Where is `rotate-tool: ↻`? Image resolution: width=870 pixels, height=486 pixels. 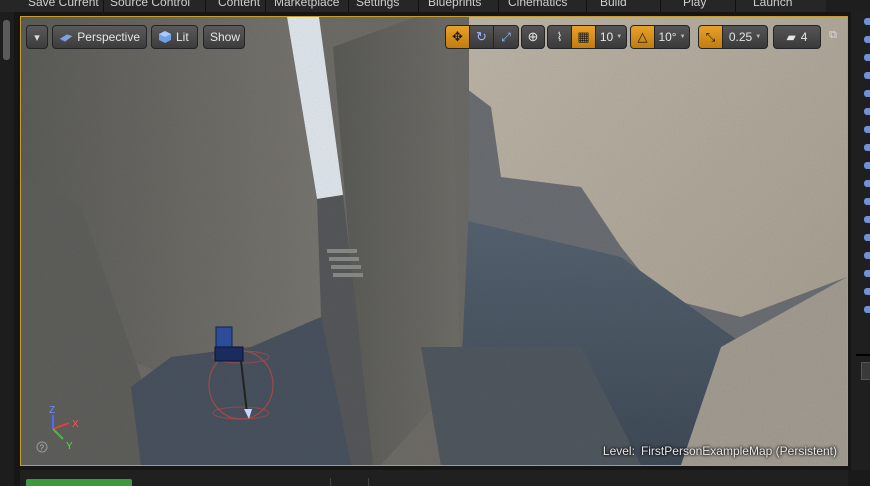
rotate-tool: ↻ is located at coordinates (482, 37).